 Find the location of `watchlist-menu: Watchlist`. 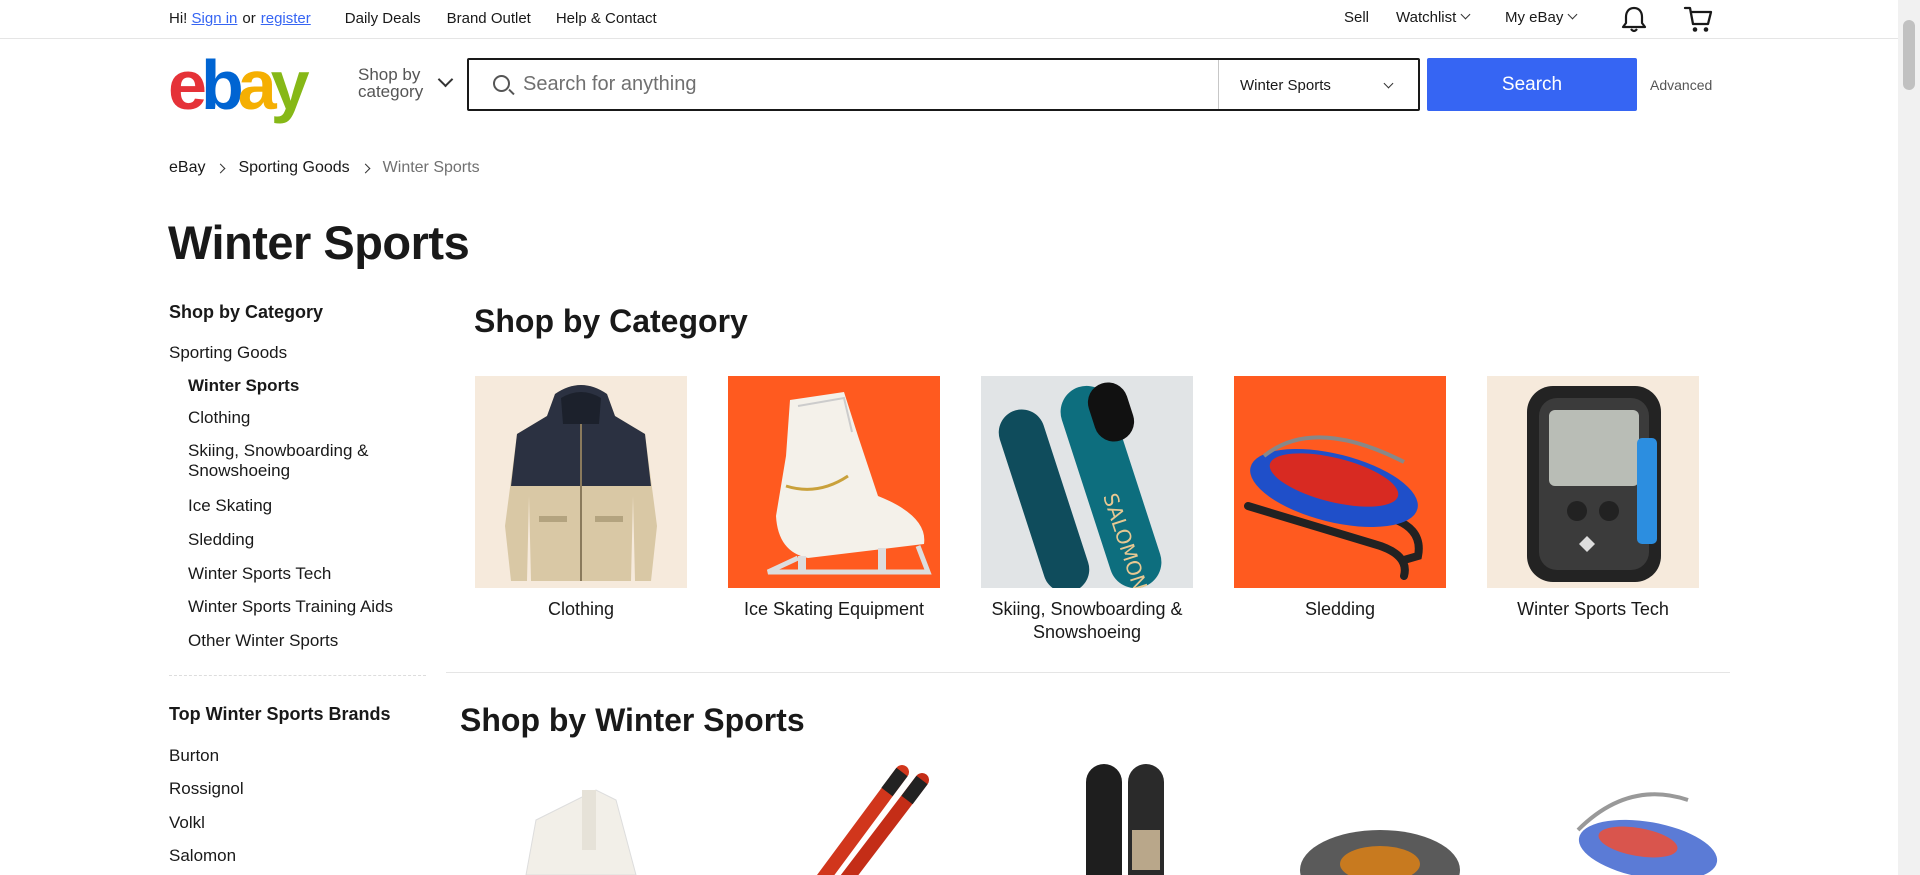

watchlist-menu: Watchlist is located at coordinates (1433, 17).